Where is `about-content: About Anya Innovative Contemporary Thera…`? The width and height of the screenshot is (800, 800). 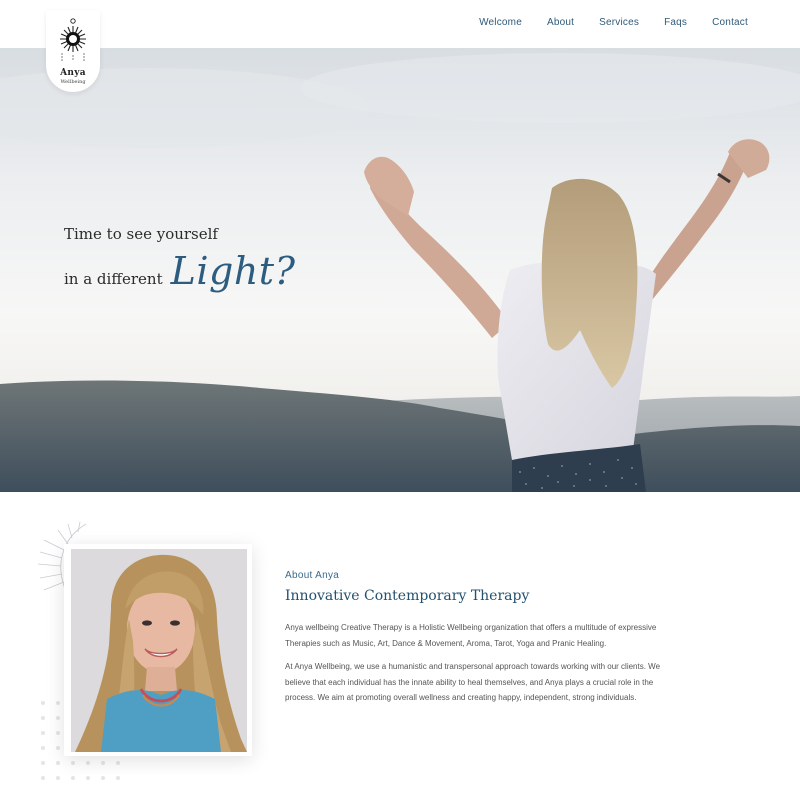 about-content: About Anya Innovative Contemporary Thera… is located at coordinates (477, 638).